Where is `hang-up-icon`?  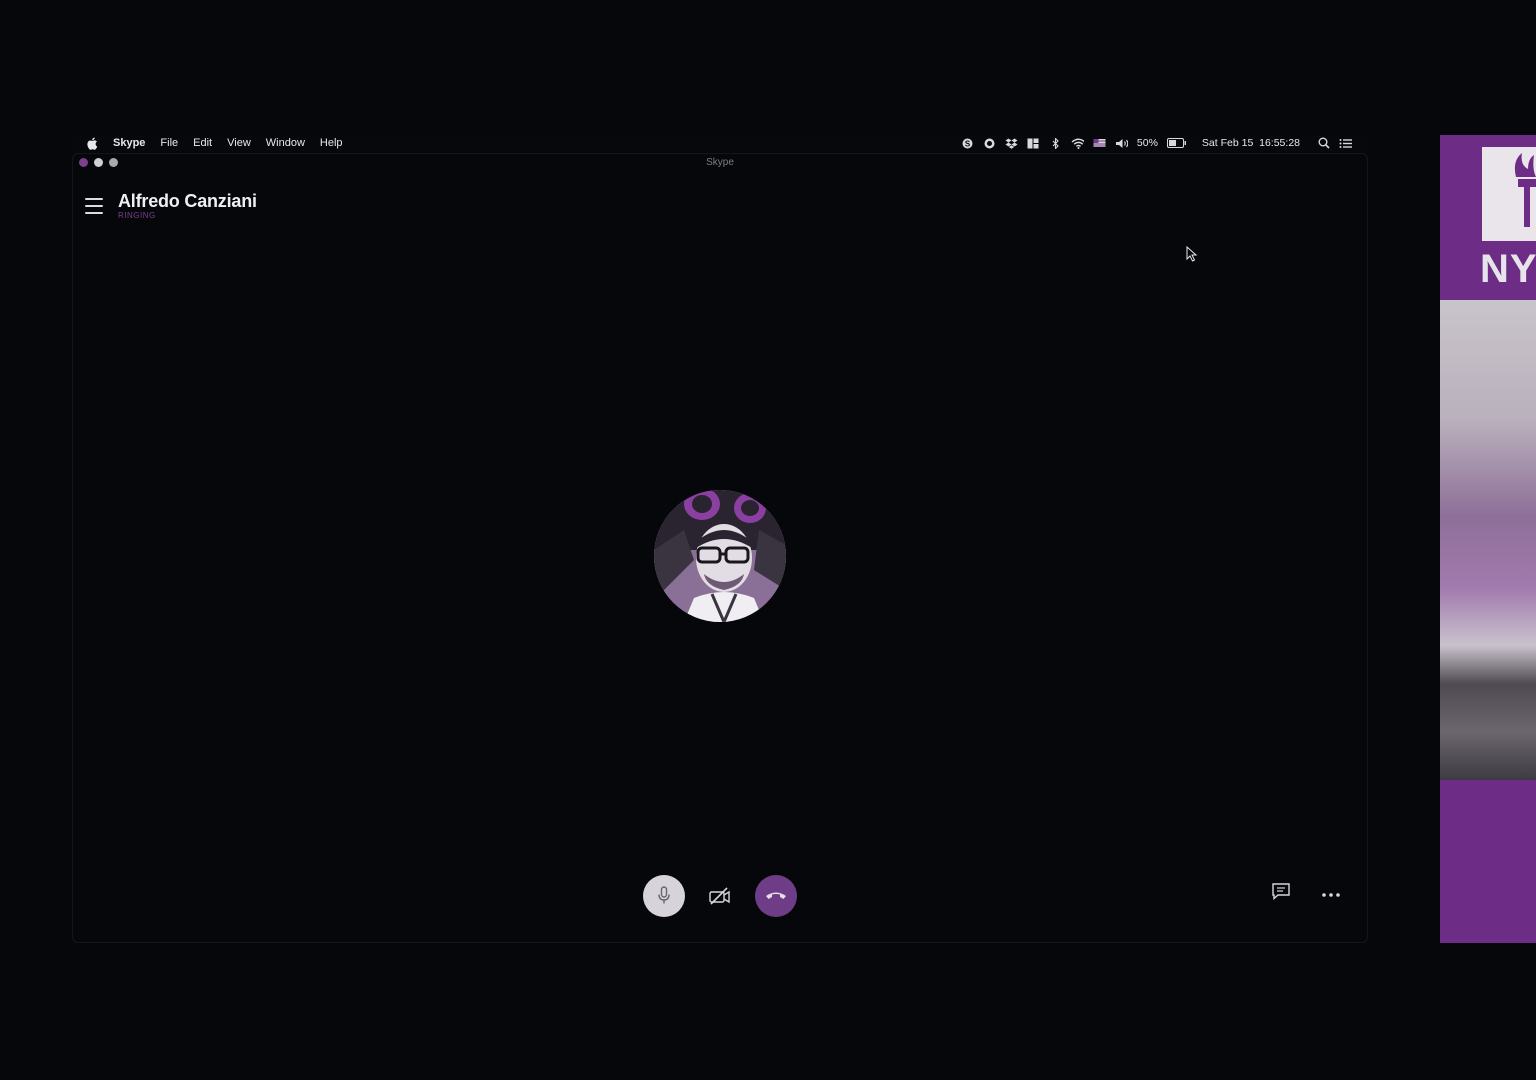
hang-up-icon is located at coordinates (776, 895).